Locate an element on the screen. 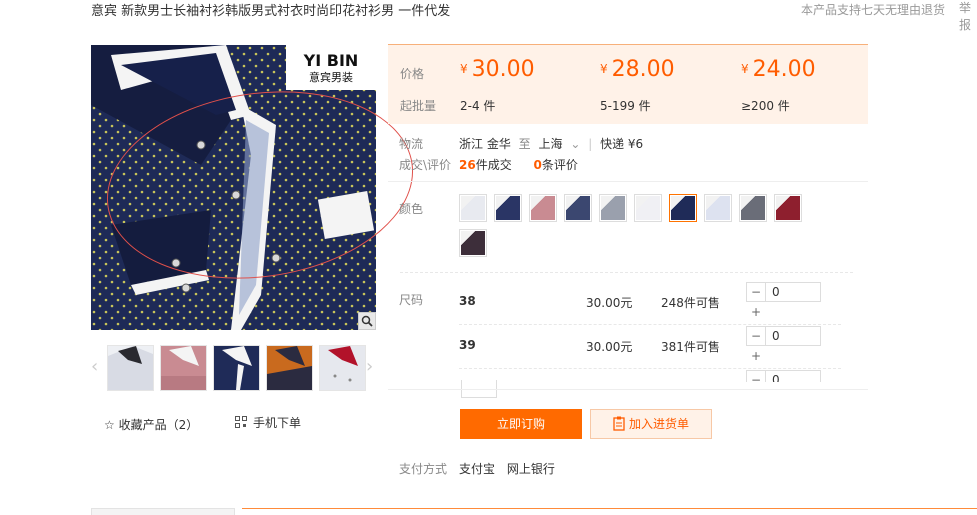 This screenshot has height=515, width=977. add-to-cart-button: 加入进货单 is located at coordinates (651, 424).